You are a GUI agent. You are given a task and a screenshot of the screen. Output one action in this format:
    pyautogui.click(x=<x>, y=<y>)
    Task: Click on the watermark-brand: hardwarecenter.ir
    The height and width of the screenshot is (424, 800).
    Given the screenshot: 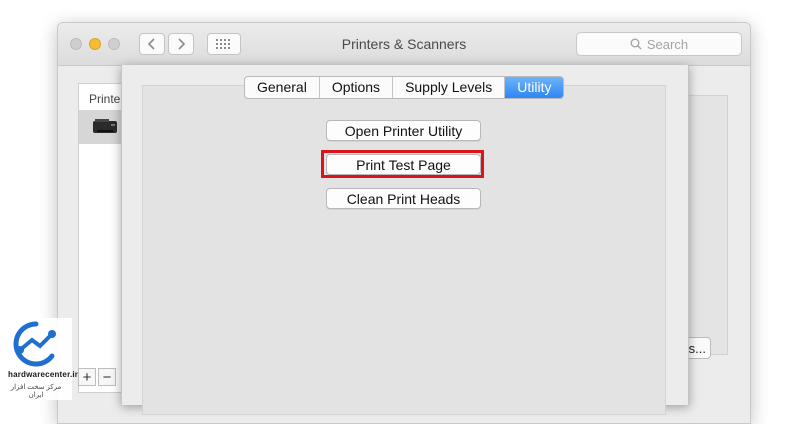 What is the action you would take?
    pyautogui.click(x=43, y=374)
    